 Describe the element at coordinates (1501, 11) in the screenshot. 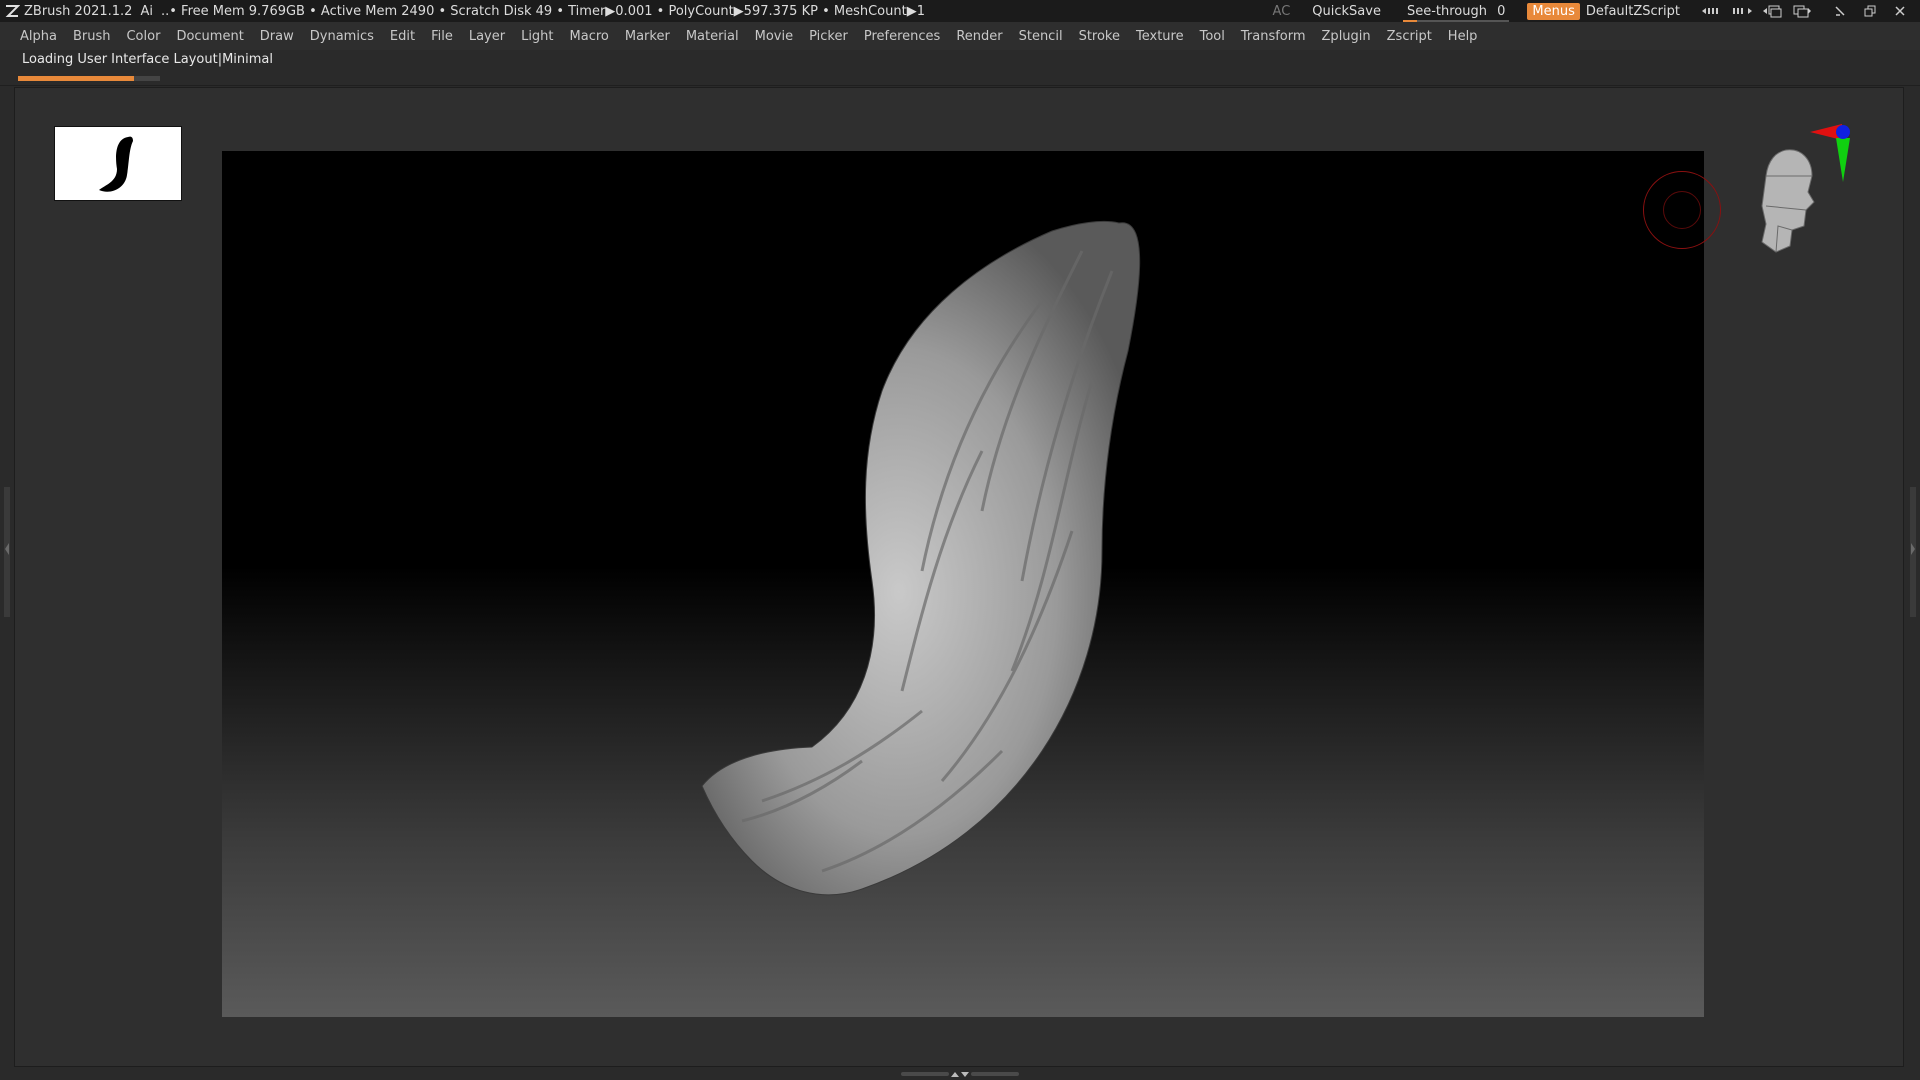

I see `see-through-value: 0` at that location.